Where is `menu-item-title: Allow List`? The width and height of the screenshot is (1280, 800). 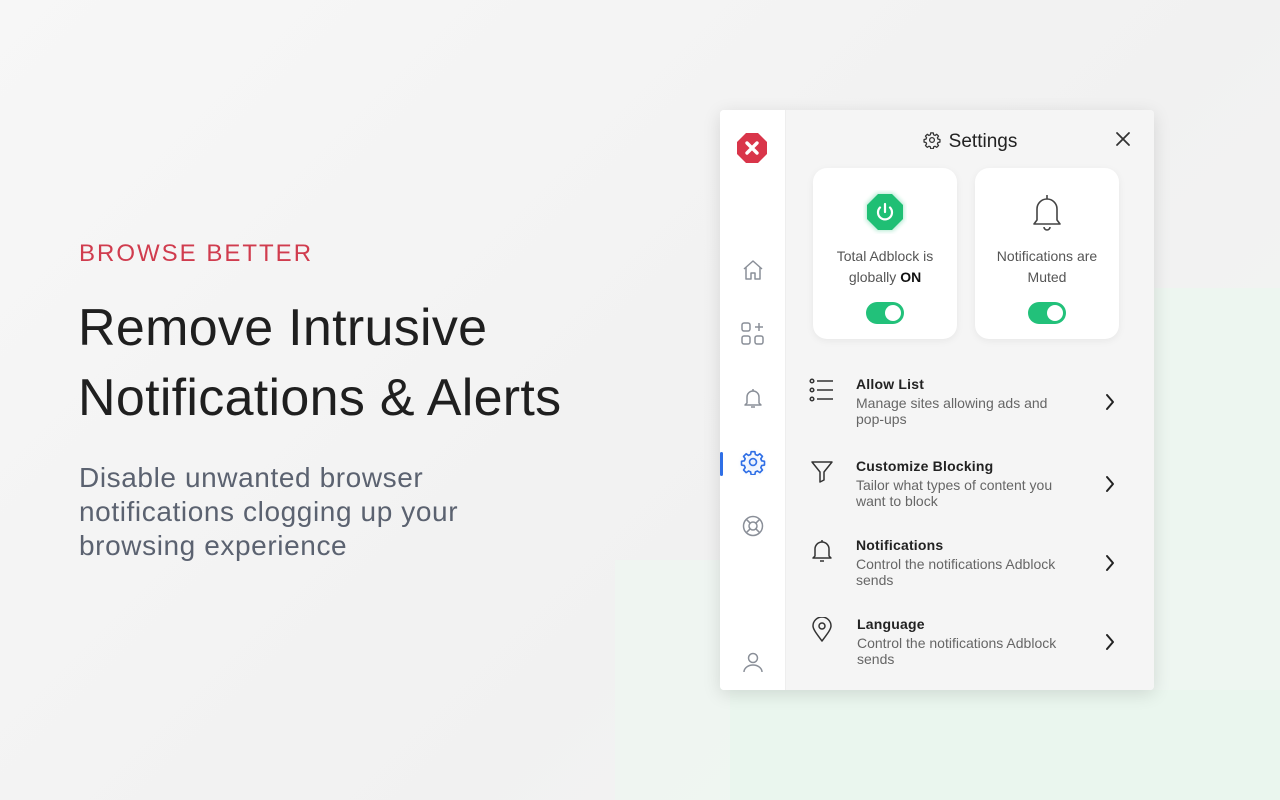
menu-item-title: Allow List is located at coordinates (890, 384).